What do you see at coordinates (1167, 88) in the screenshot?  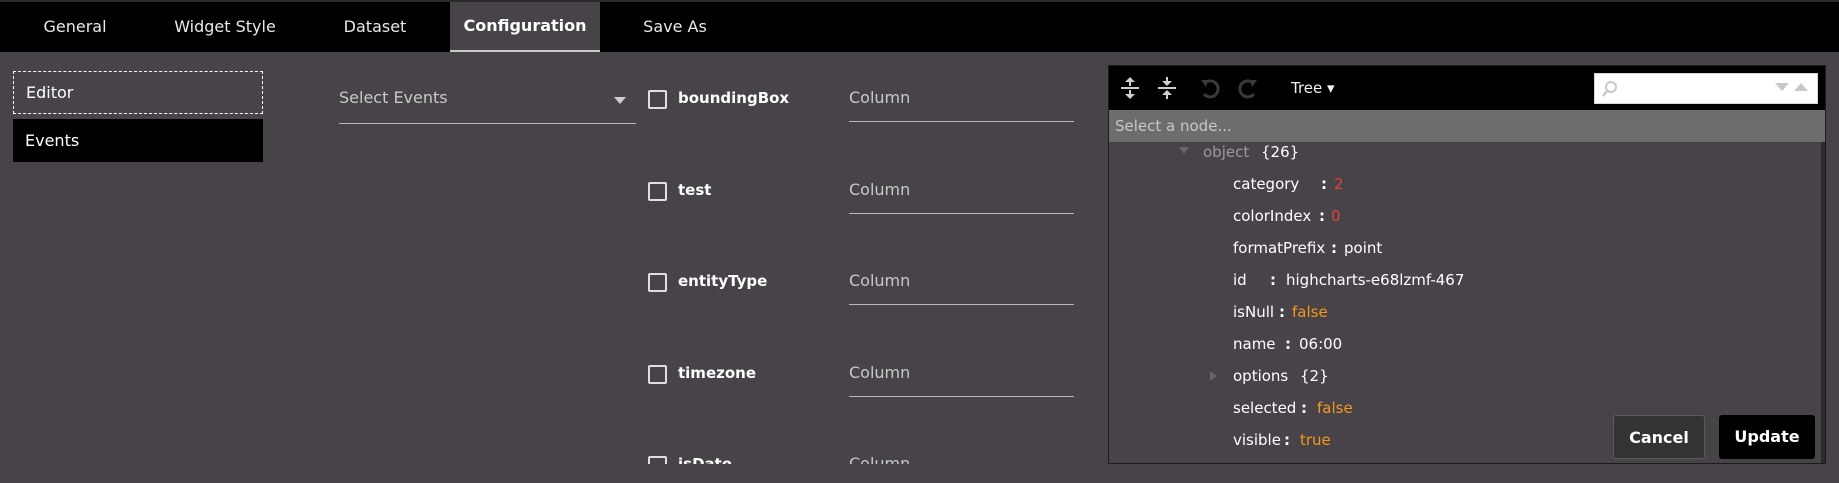 I see `collapse-all-icon` at bounding box center [1167, 88].